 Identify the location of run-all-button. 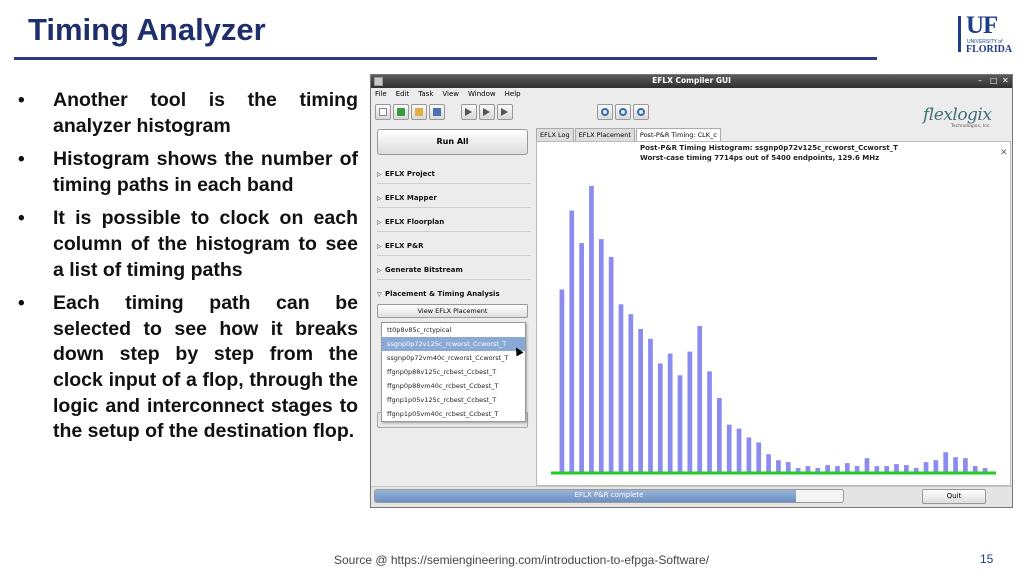
(505, 112).